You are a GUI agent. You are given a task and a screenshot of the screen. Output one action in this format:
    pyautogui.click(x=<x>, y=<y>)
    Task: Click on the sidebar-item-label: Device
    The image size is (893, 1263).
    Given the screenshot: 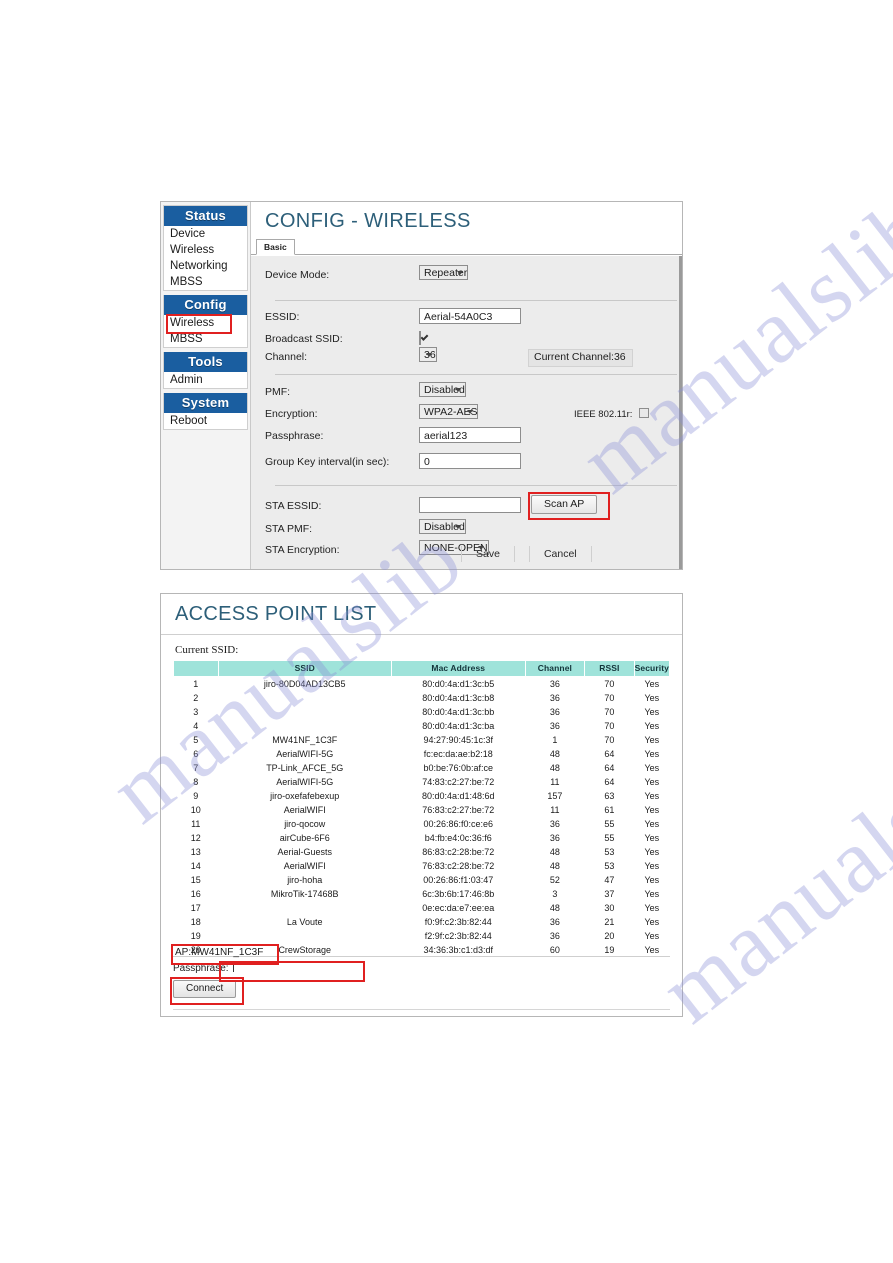 What is the action you would take?
    pyautogui.click(x=188, y=234)
    